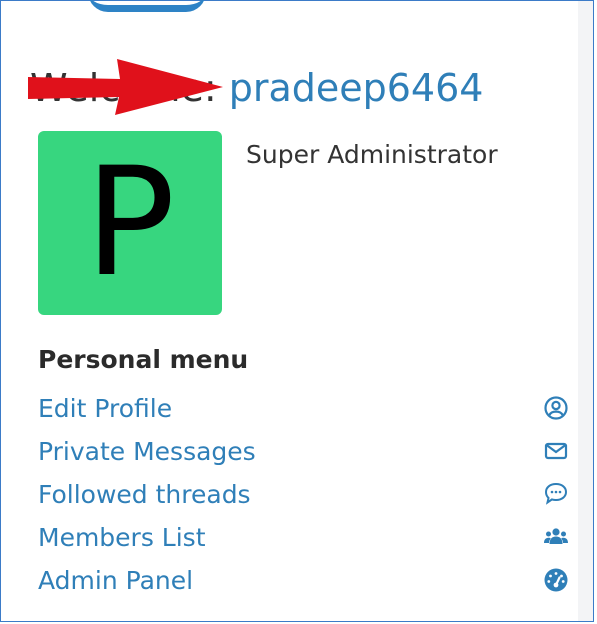 The image size is (597, 624). I want to click on personal-menu-heading: Personal menu, so click(143, 359).